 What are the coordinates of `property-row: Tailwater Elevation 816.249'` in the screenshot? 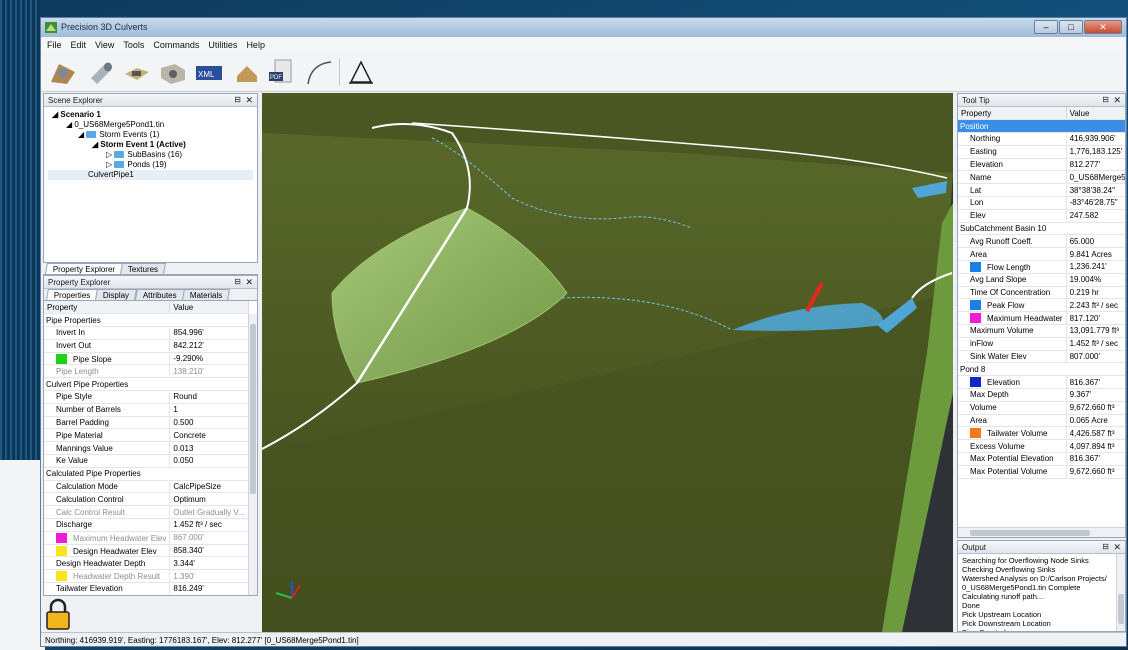 It's located at (146, 588).